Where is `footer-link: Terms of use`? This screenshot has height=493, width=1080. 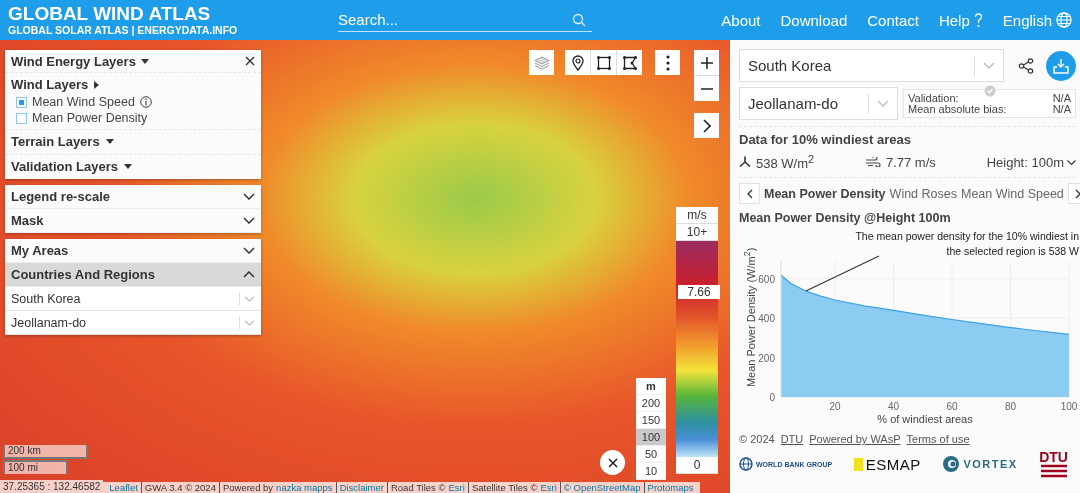 footer-link: Terms of use is located at coordinates (938, 439).